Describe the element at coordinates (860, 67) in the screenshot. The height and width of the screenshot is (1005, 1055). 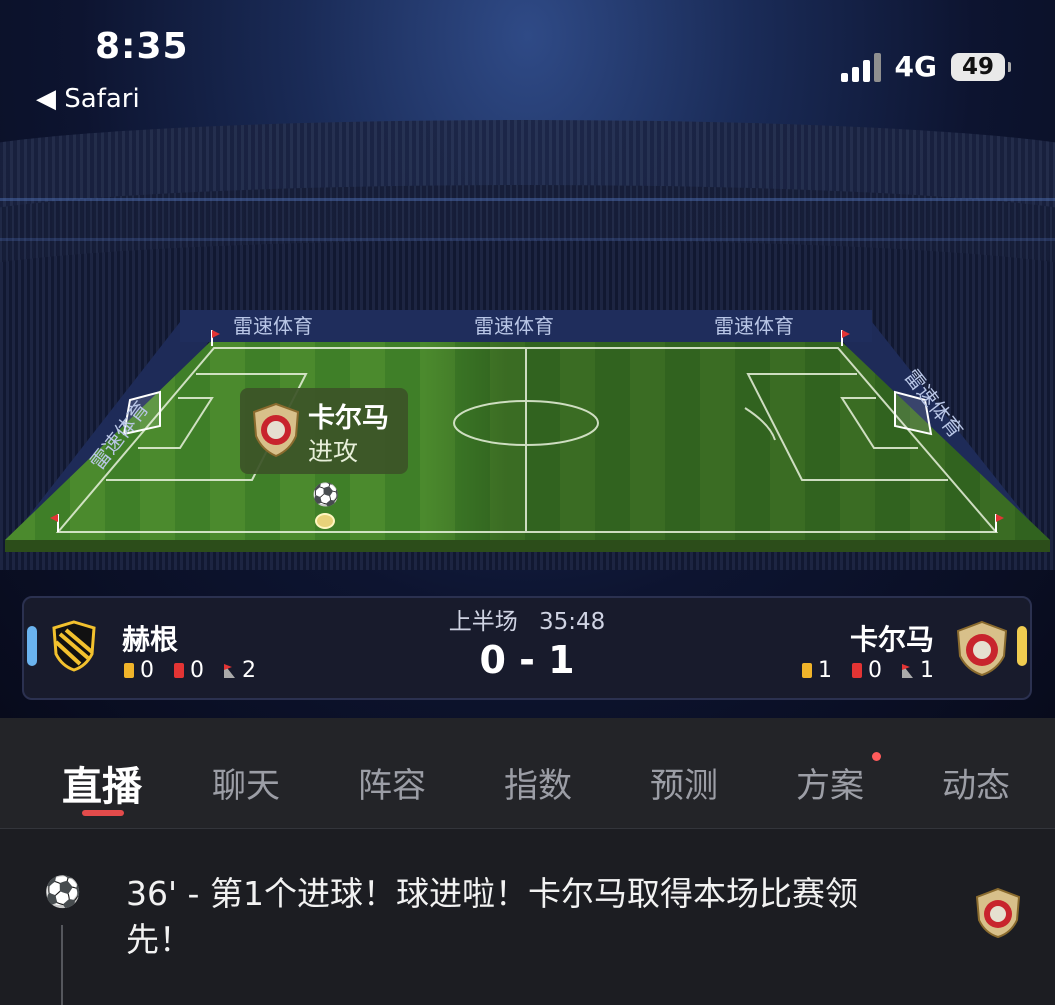
I see `signal-icon` at that location.